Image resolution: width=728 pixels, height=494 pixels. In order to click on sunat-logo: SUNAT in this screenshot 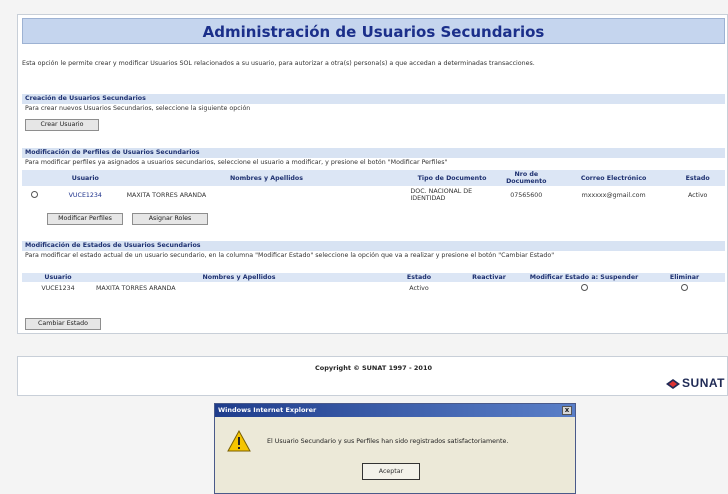, I will do `click(695, 383)`.